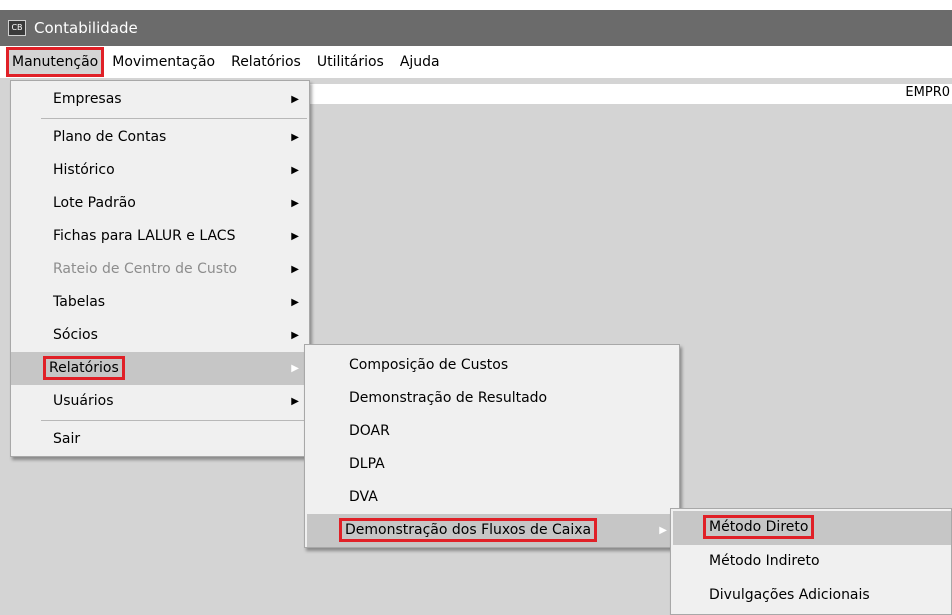 The image size is (952, 615). I want to click on menu-item-dva: DVA, so click(492, 497).